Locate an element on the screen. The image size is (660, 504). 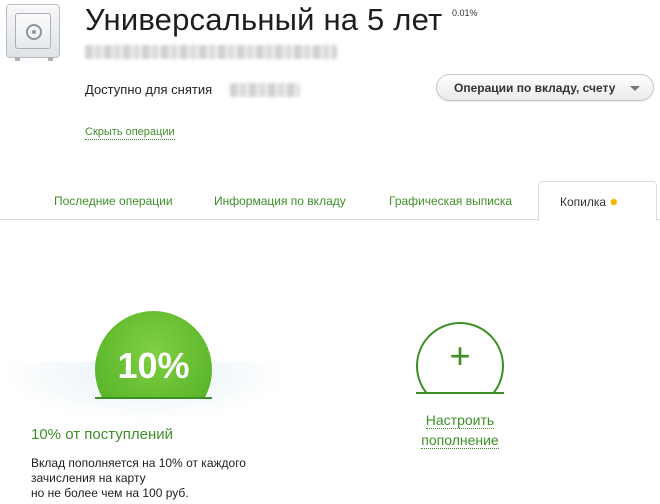
description-line: но не более чем на 100 руб. is located at coordinates (110, 493).